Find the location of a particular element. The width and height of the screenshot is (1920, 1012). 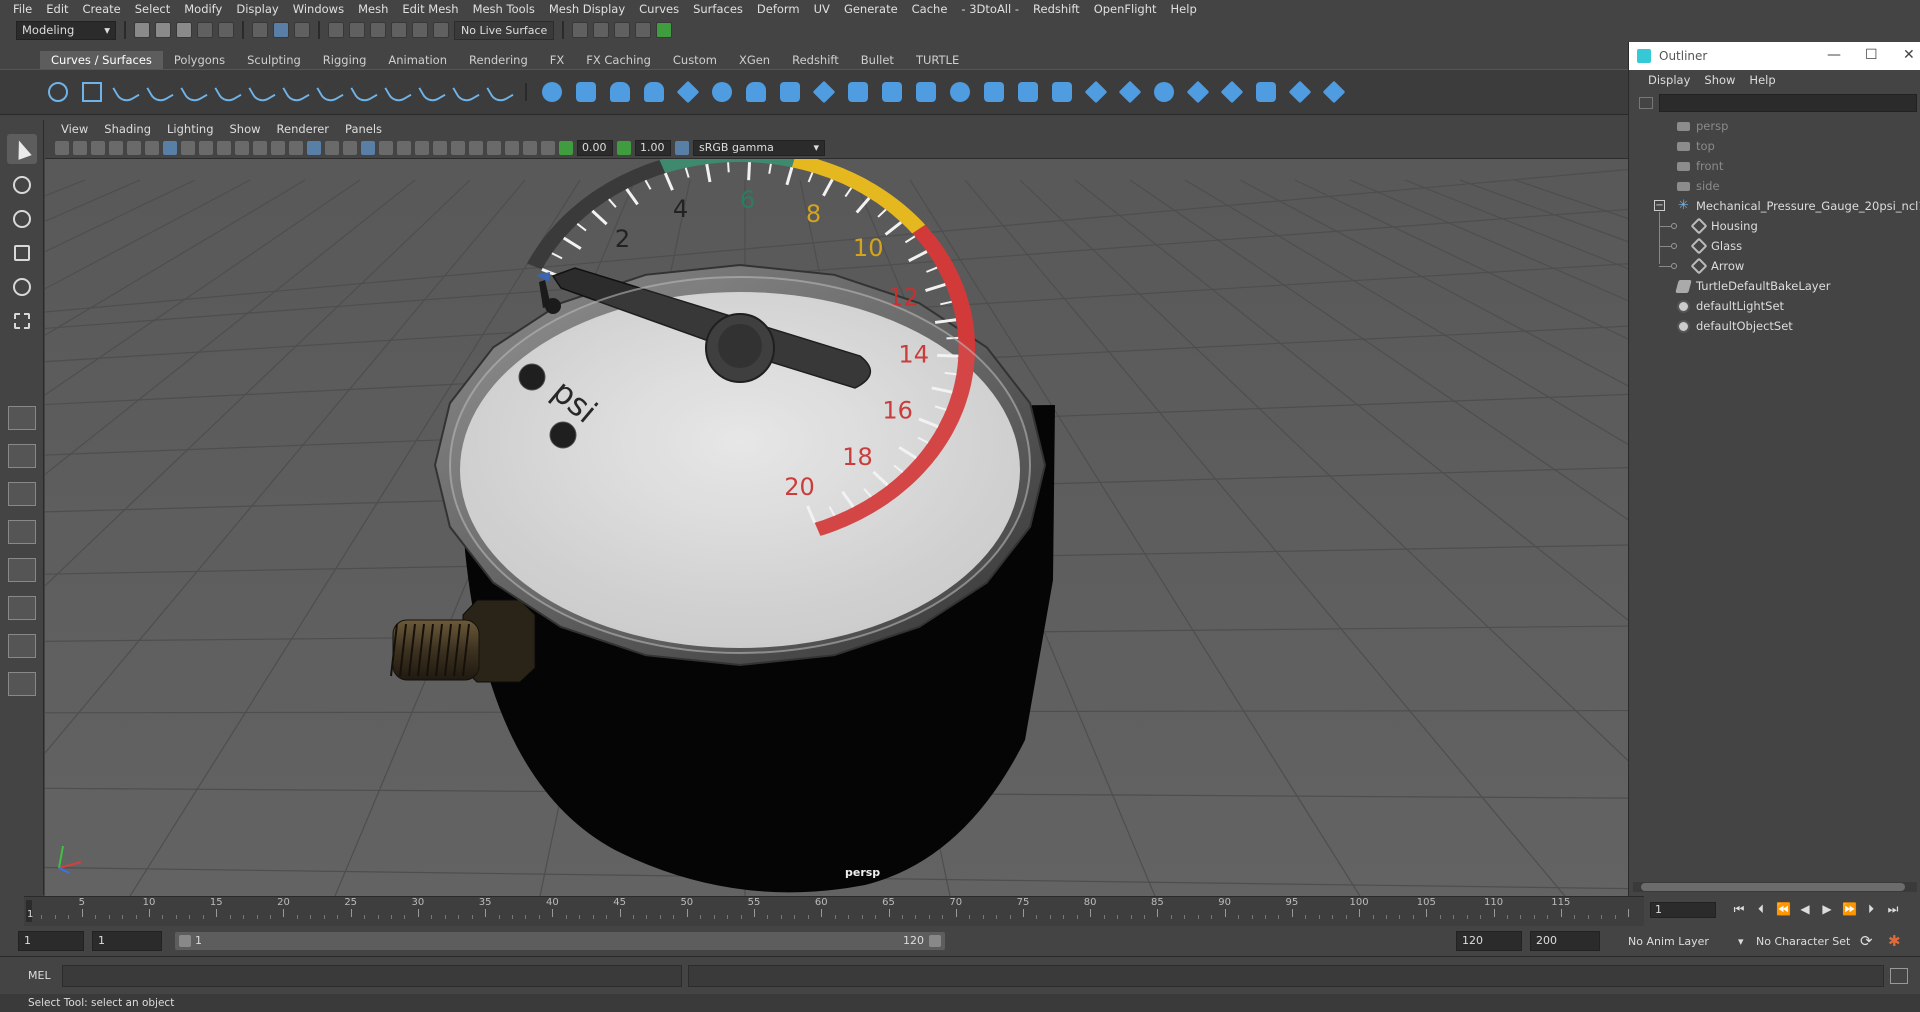

snap-curve-icon is located at coordinates (357, 30).